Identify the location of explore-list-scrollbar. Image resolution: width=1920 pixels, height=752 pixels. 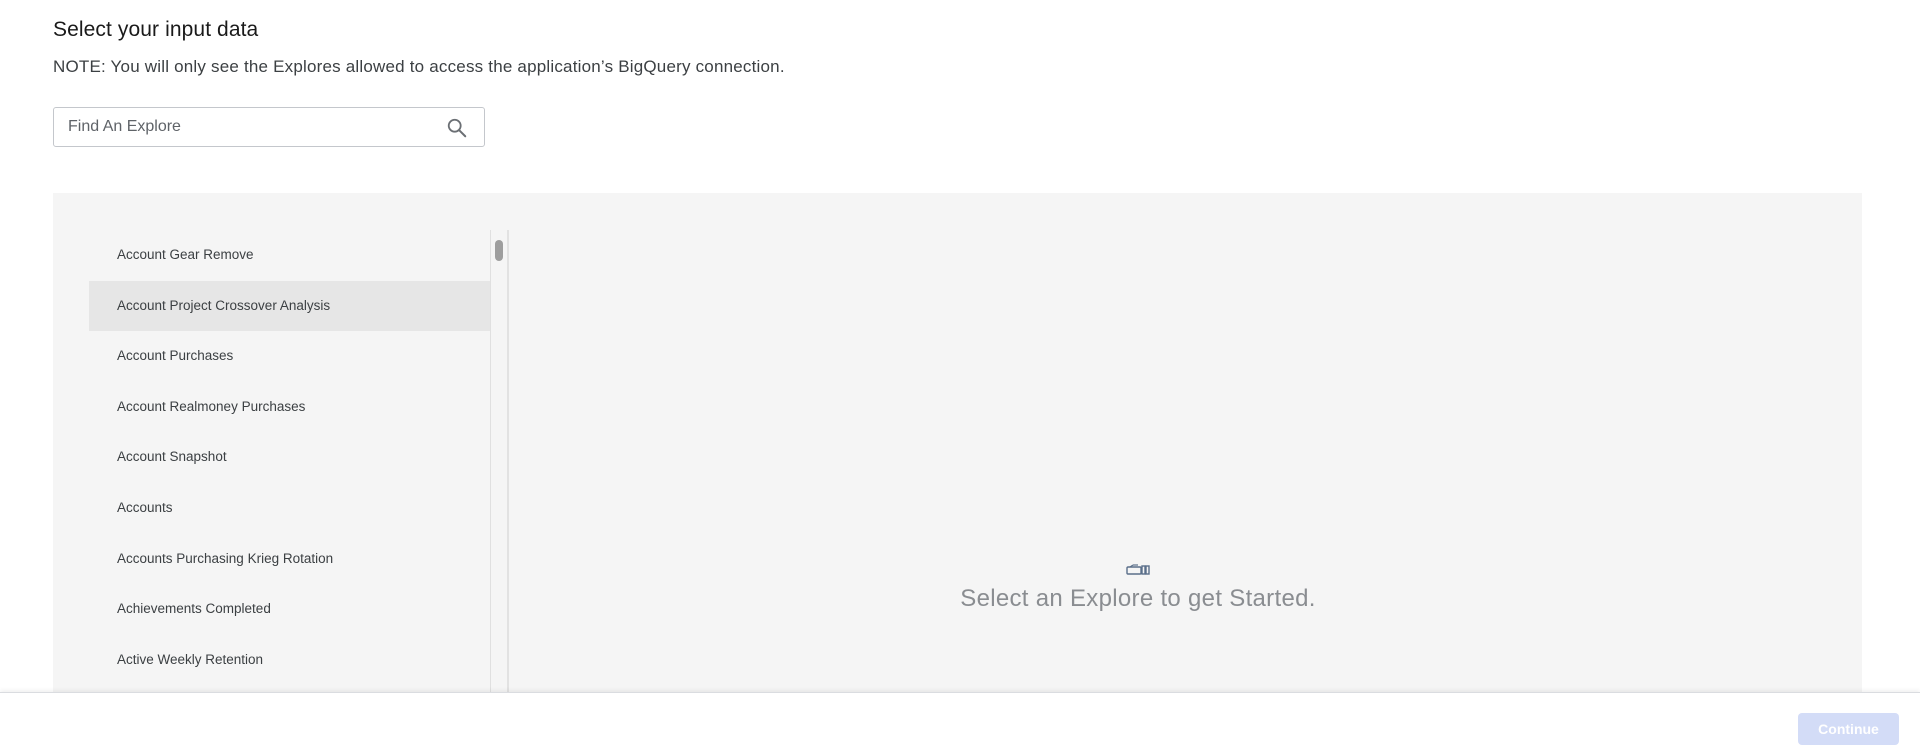
(499, 465).